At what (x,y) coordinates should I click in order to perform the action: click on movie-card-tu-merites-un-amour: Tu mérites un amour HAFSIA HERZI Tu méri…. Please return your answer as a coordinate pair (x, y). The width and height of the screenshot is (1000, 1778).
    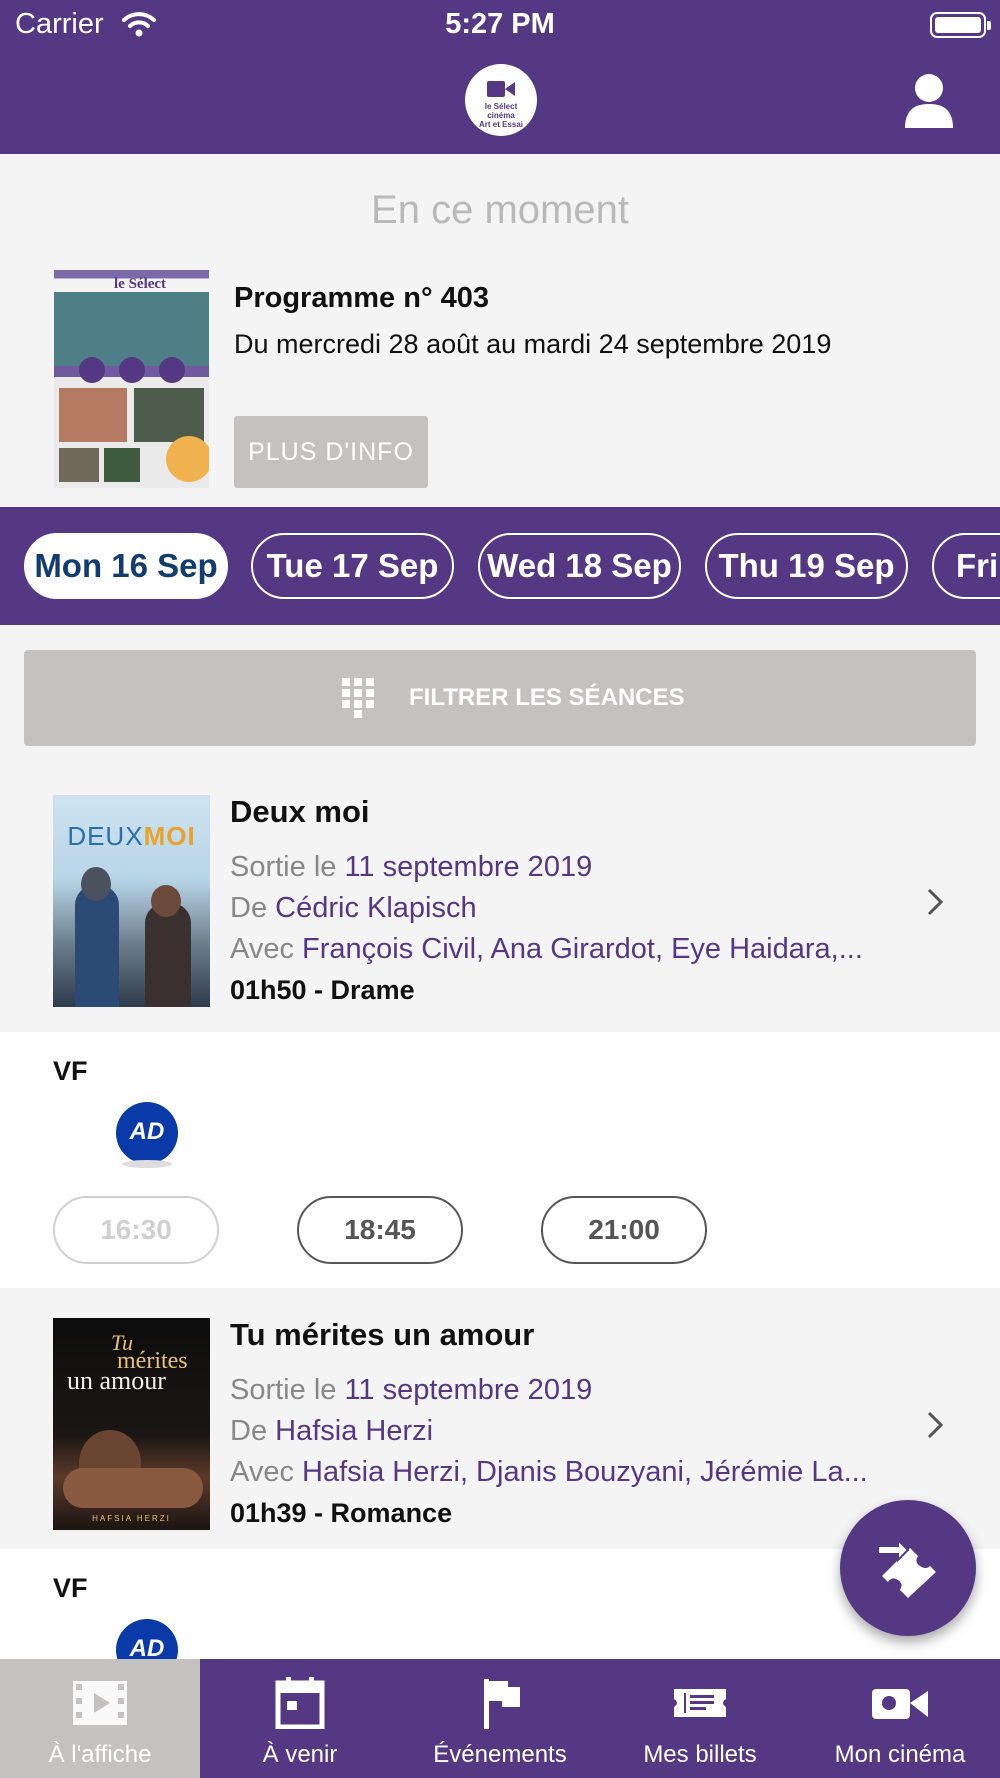
    Looking at the image, I should click on (500, 1422).